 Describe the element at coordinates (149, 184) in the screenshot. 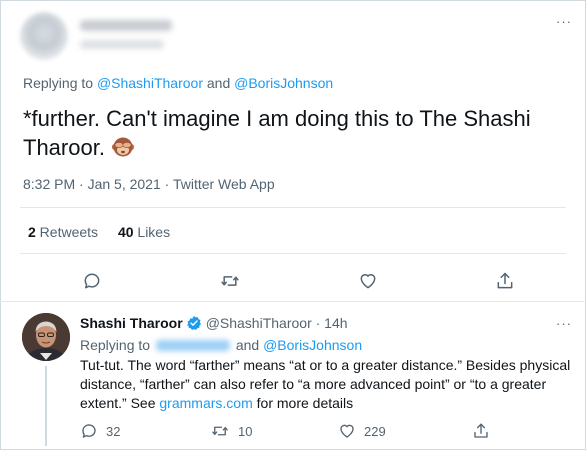

I see `tweet-timestamp: 8:32 PM · Jan 5, 2021 · Twitter Web App` at that location.